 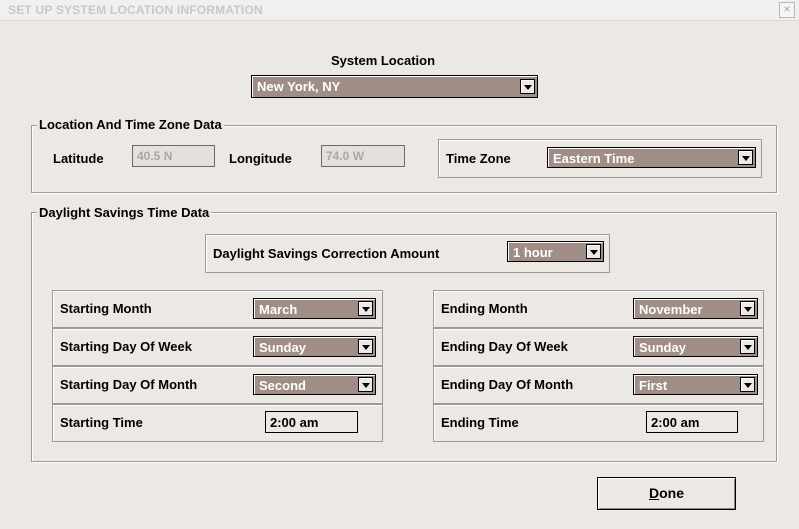 I want to click on latitude-label: Latitude, so click(x=78, y=158).